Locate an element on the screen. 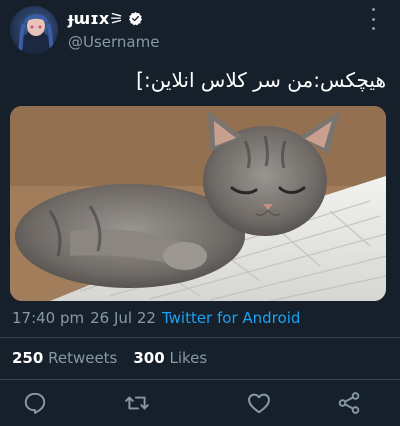 The width and height of the screenshot is (400, 426). tweet-time: 17:40 pm is located at coordinates (48, 318).